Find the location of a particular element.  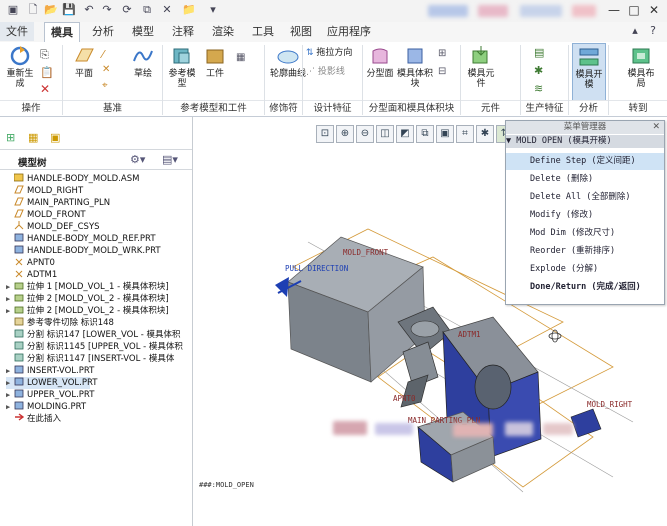

new-file-icon: 🗋 is located at coordinates (33, 10).